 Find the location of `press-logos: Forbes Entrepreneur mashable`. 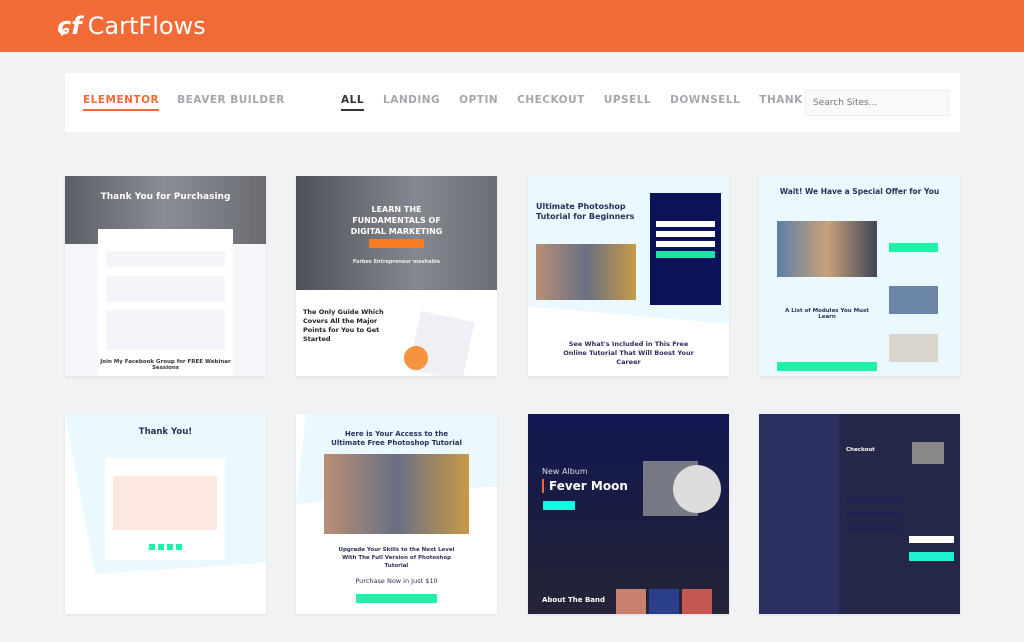

press-logos: Forbes Entrepreneur mashable is located at coordinates (396, 262).